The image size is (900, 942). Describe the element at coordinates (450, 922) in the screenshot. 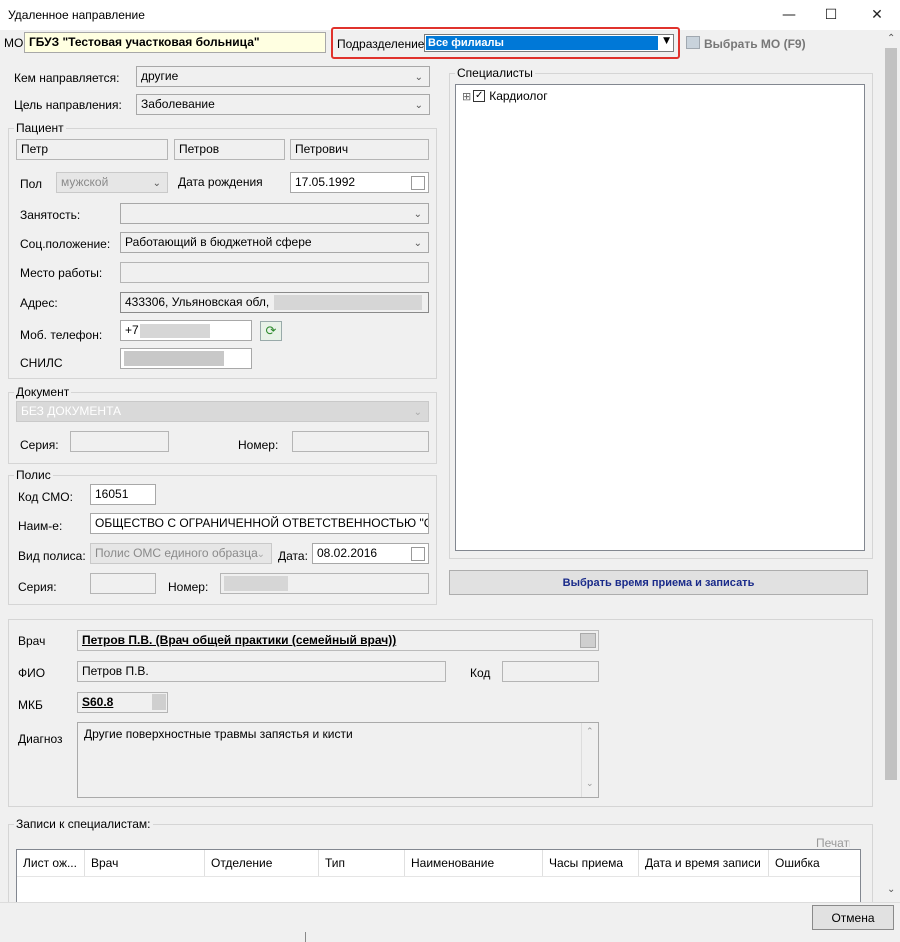

I see `footer-bar` at that location.